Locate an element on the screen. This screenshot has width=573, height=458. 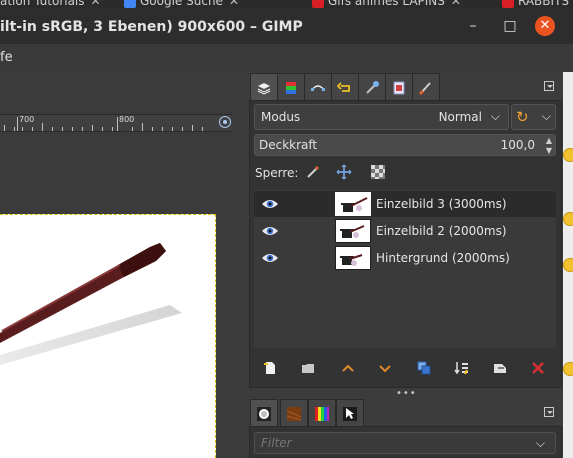
horizontal-ruler: 700 800 is located at coordinates (116, 123).